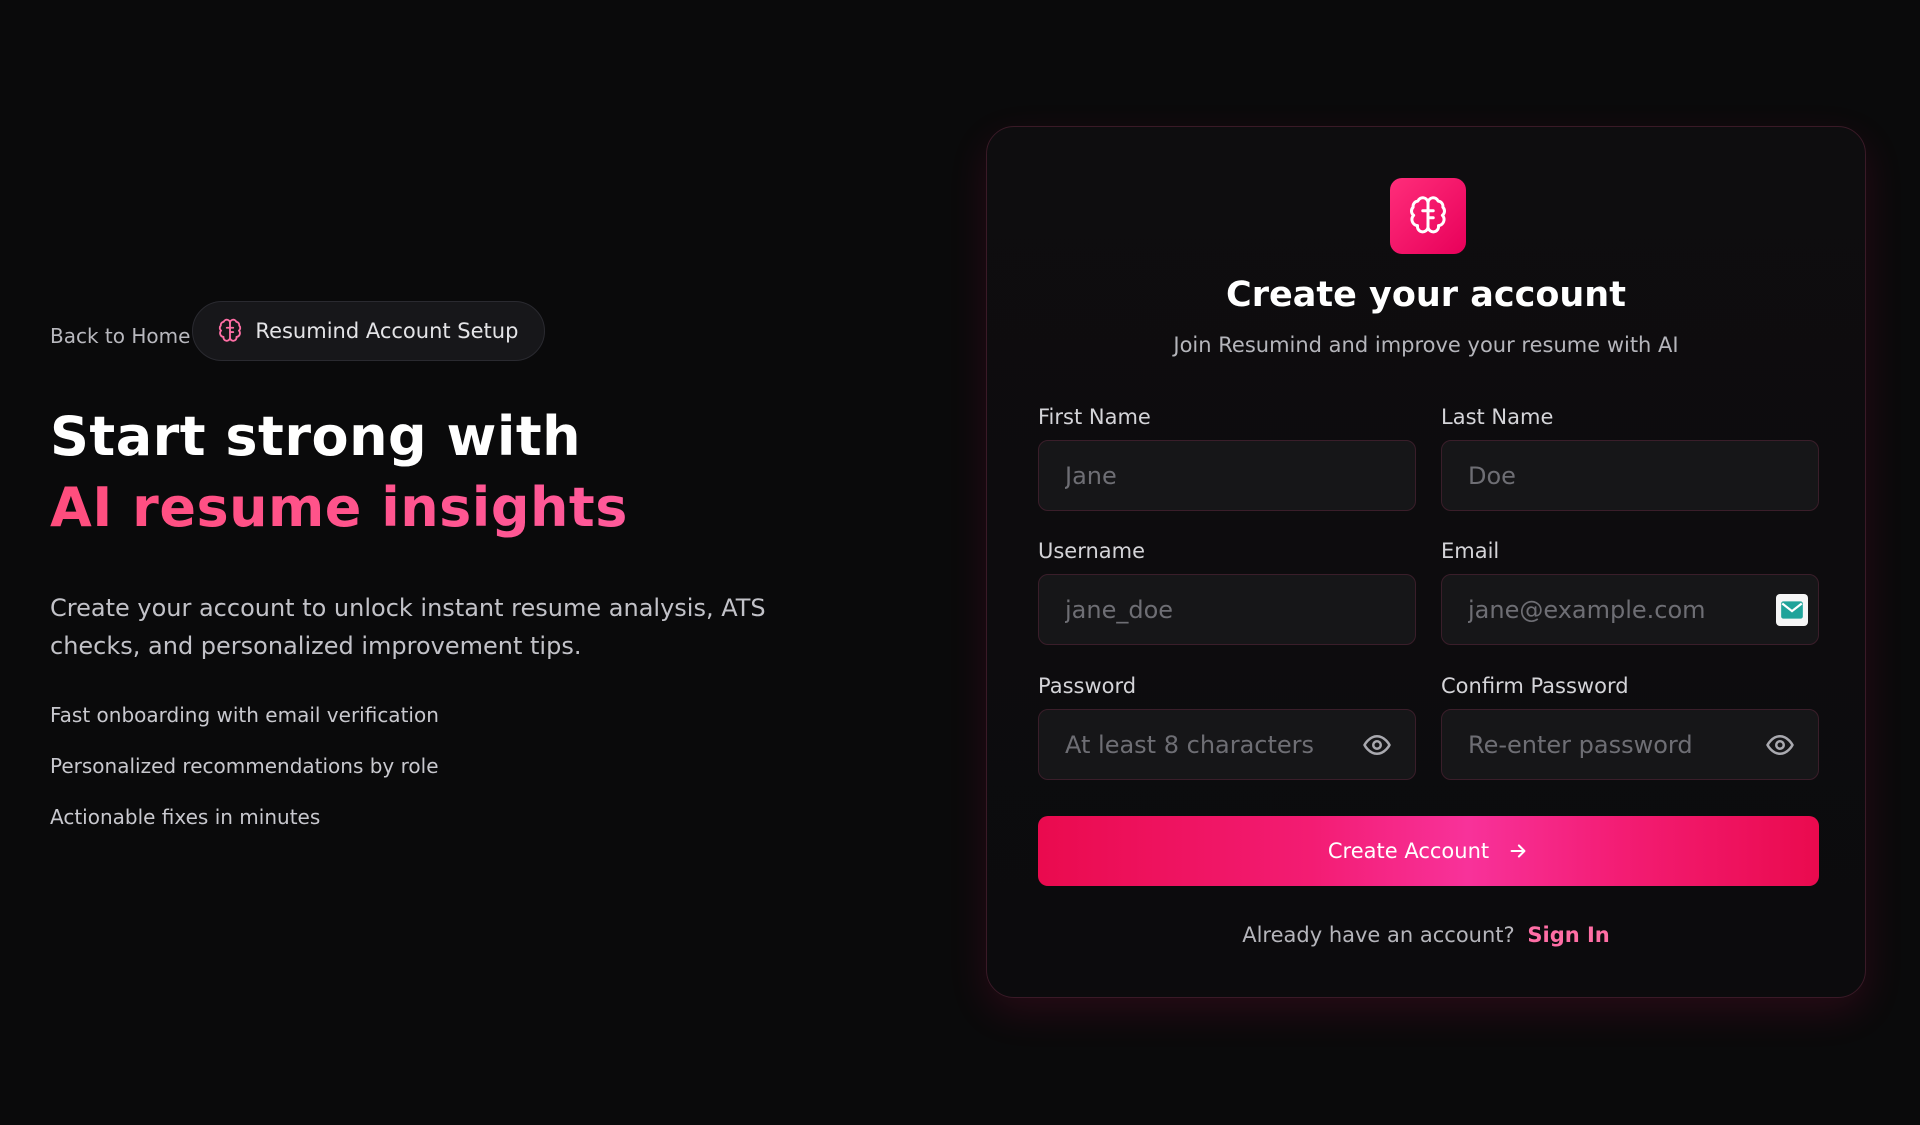 The width and height of the screenshot is (1920, 1125). I want to click on mail-icon, so click(1792, 609).